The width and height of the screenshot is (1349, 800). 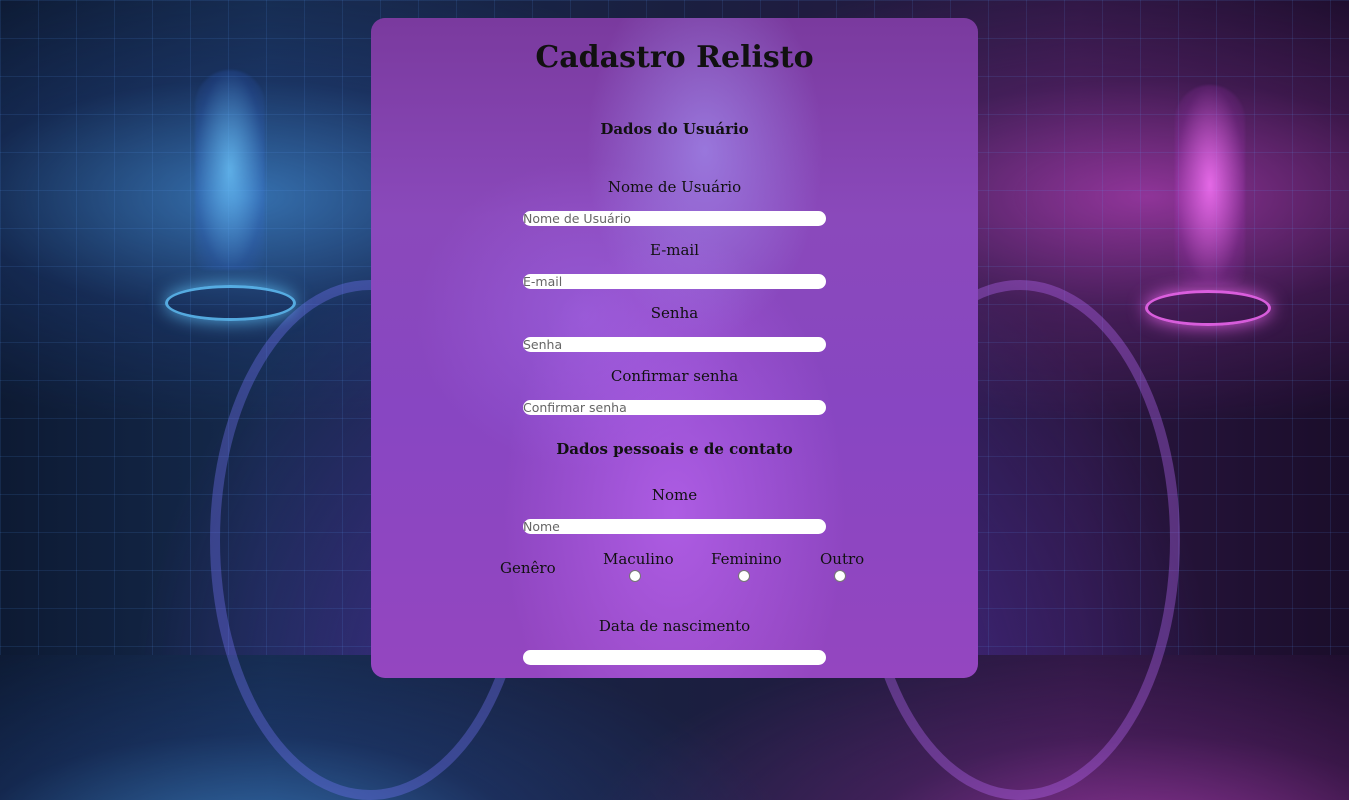 What do you see at coordinates (1210, 185) in the screenshot?
I see `hologram-figure-right` at bounding box center [1210, 185].